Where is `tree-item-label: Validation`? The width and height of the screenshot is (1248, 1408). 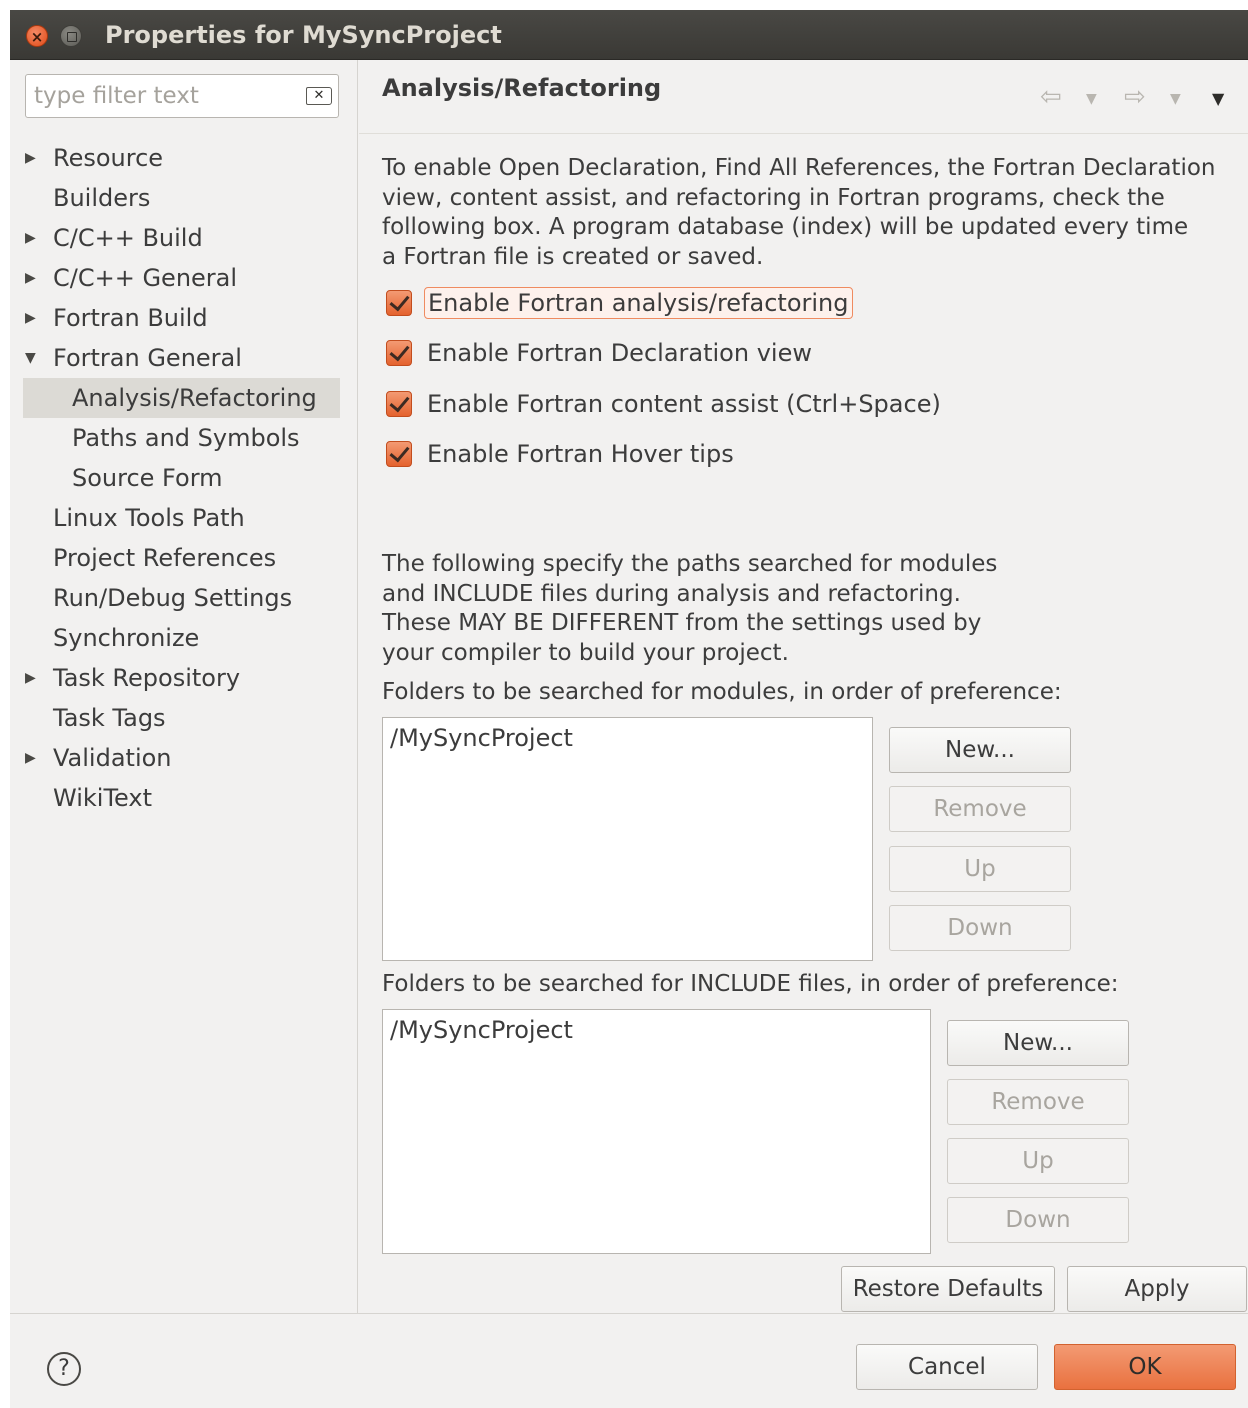 tree-item-label: Validation is located at coordinates (112, 758).